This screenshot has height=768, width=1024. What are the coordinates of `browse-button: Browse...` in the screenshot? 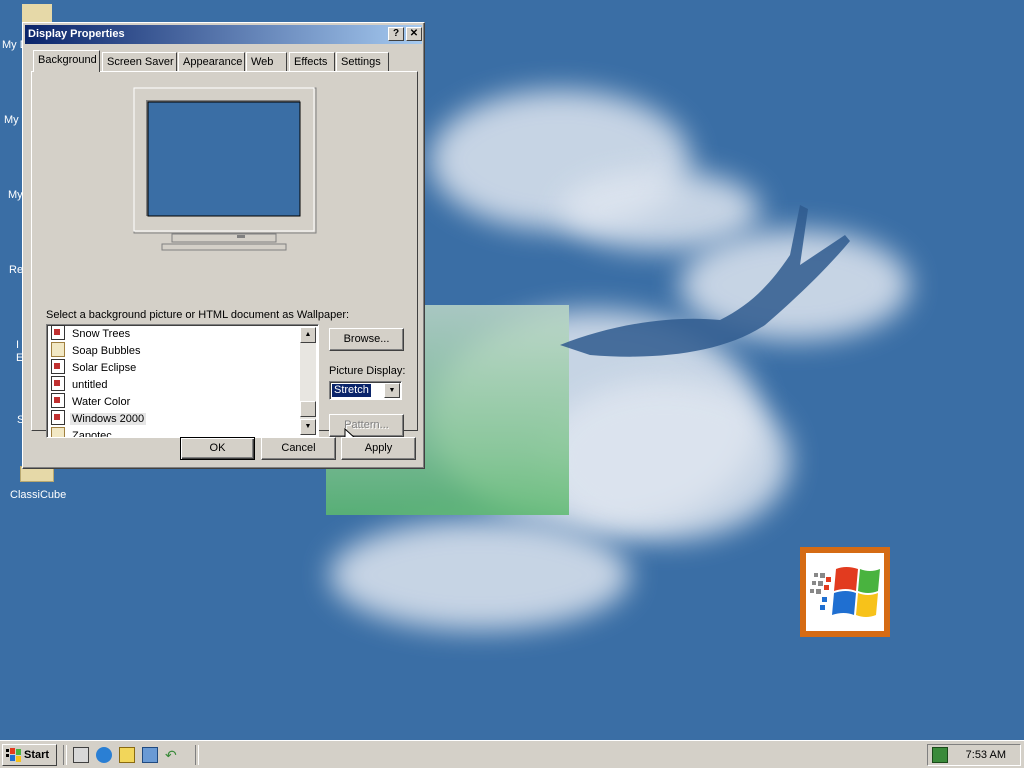 It's located at (366, 339).